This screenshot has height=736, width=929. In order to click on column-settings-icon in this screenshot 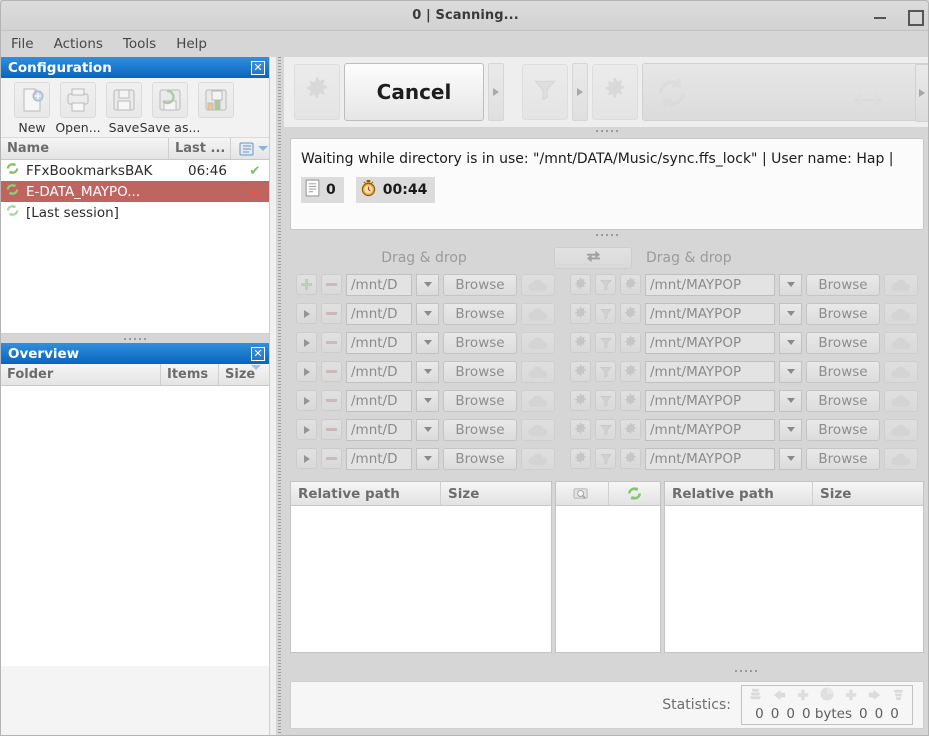, I will do `click(250, 148)`.